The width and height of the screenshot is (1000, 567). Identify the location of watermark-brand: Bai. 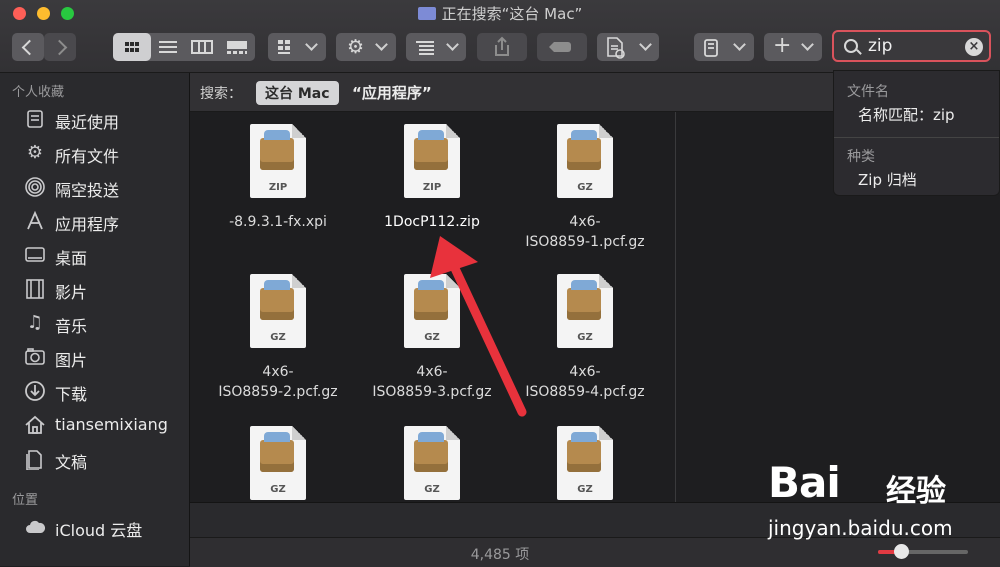
(804, 482).